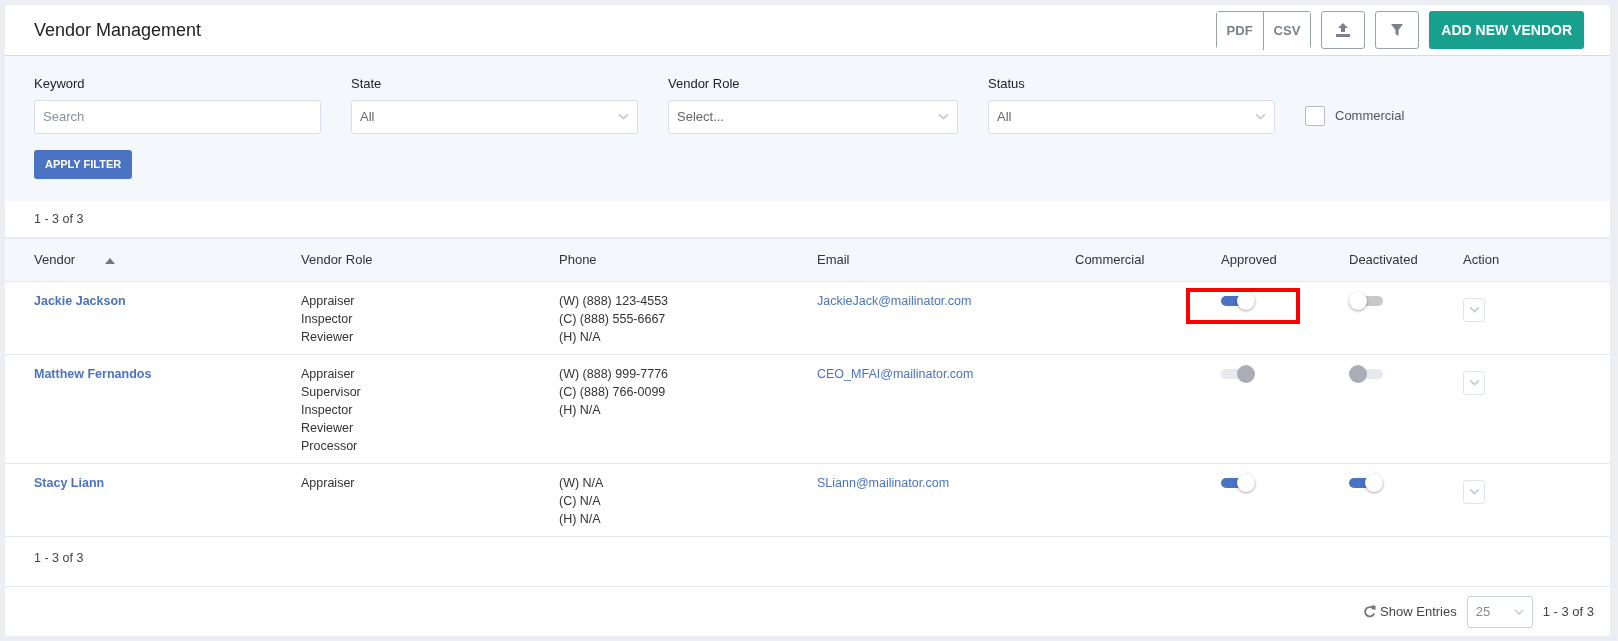 The image size is (1618, 641). I want to click on vendor-role: Supervisor, so click(331, 392).